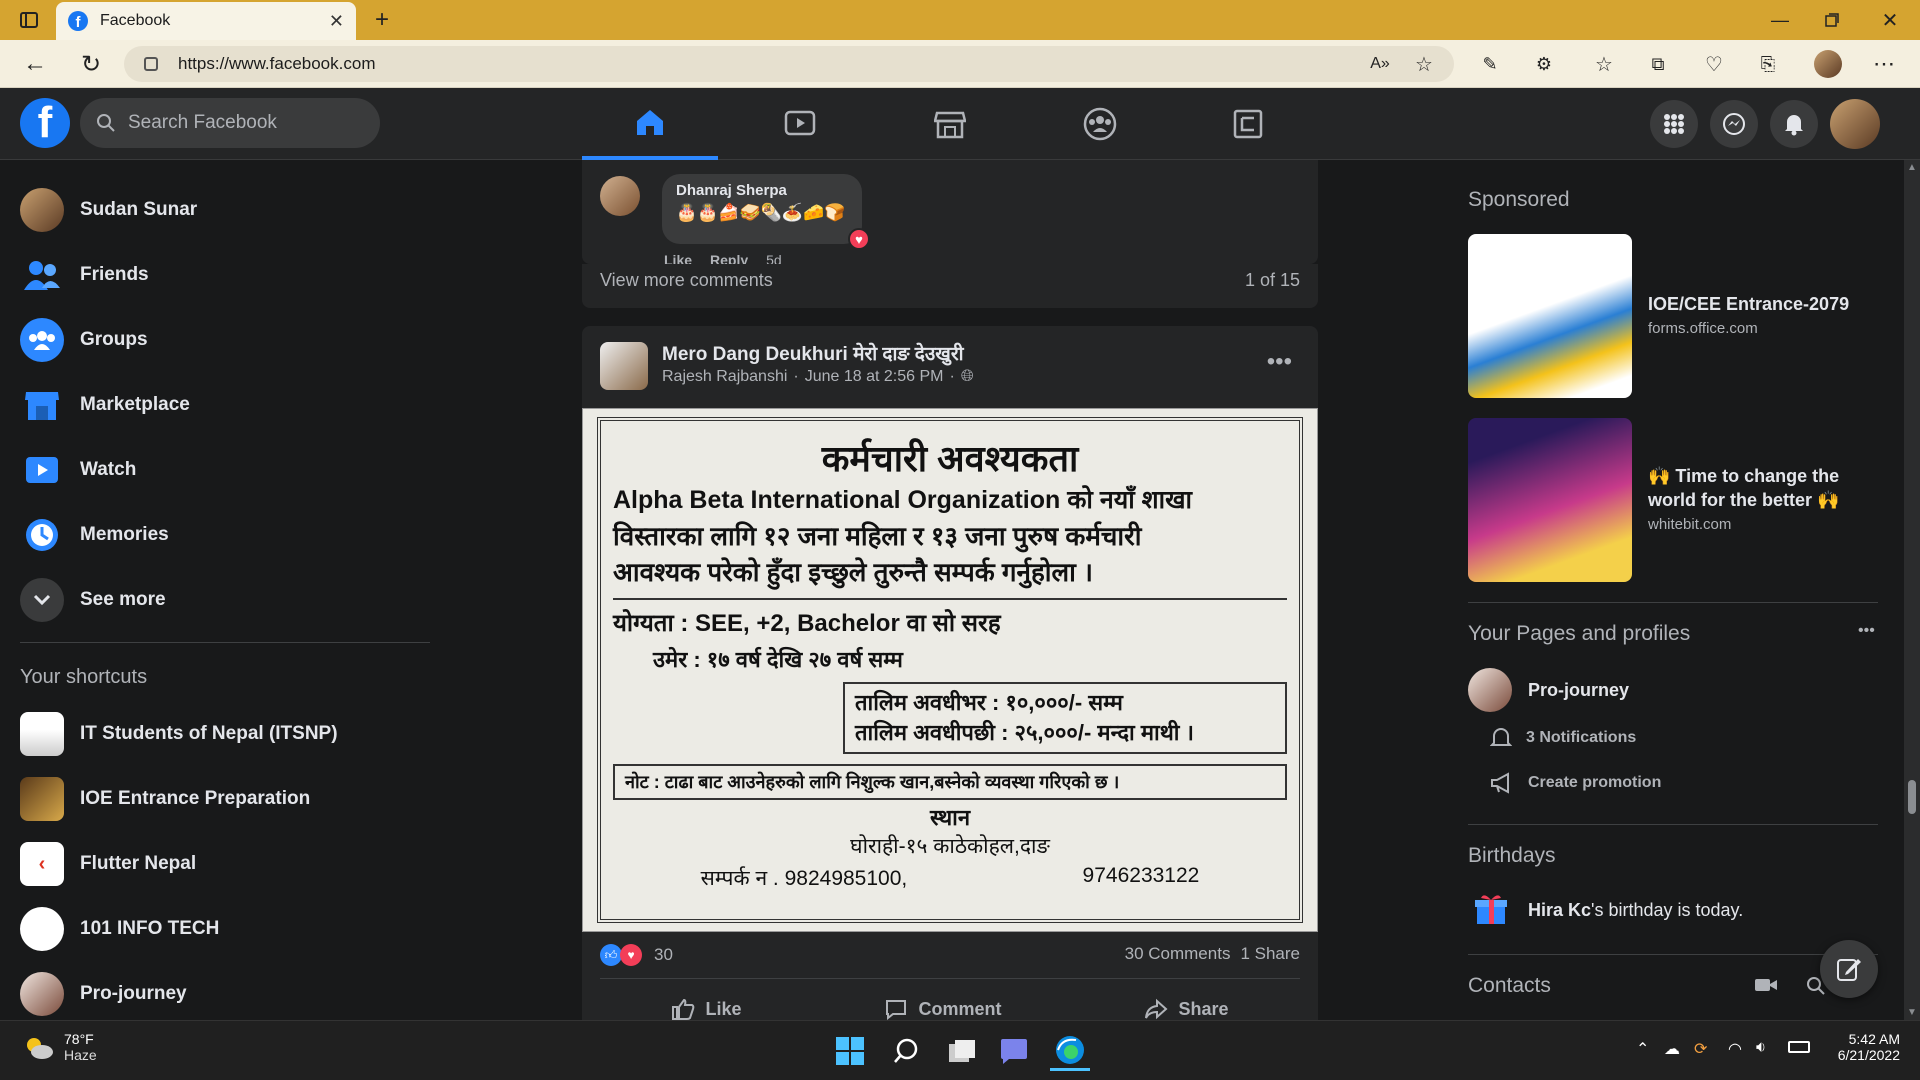 The height and width of the screenshot is (1080, 1920). I want to click on new-room-video-icon, so click(1766, 987).